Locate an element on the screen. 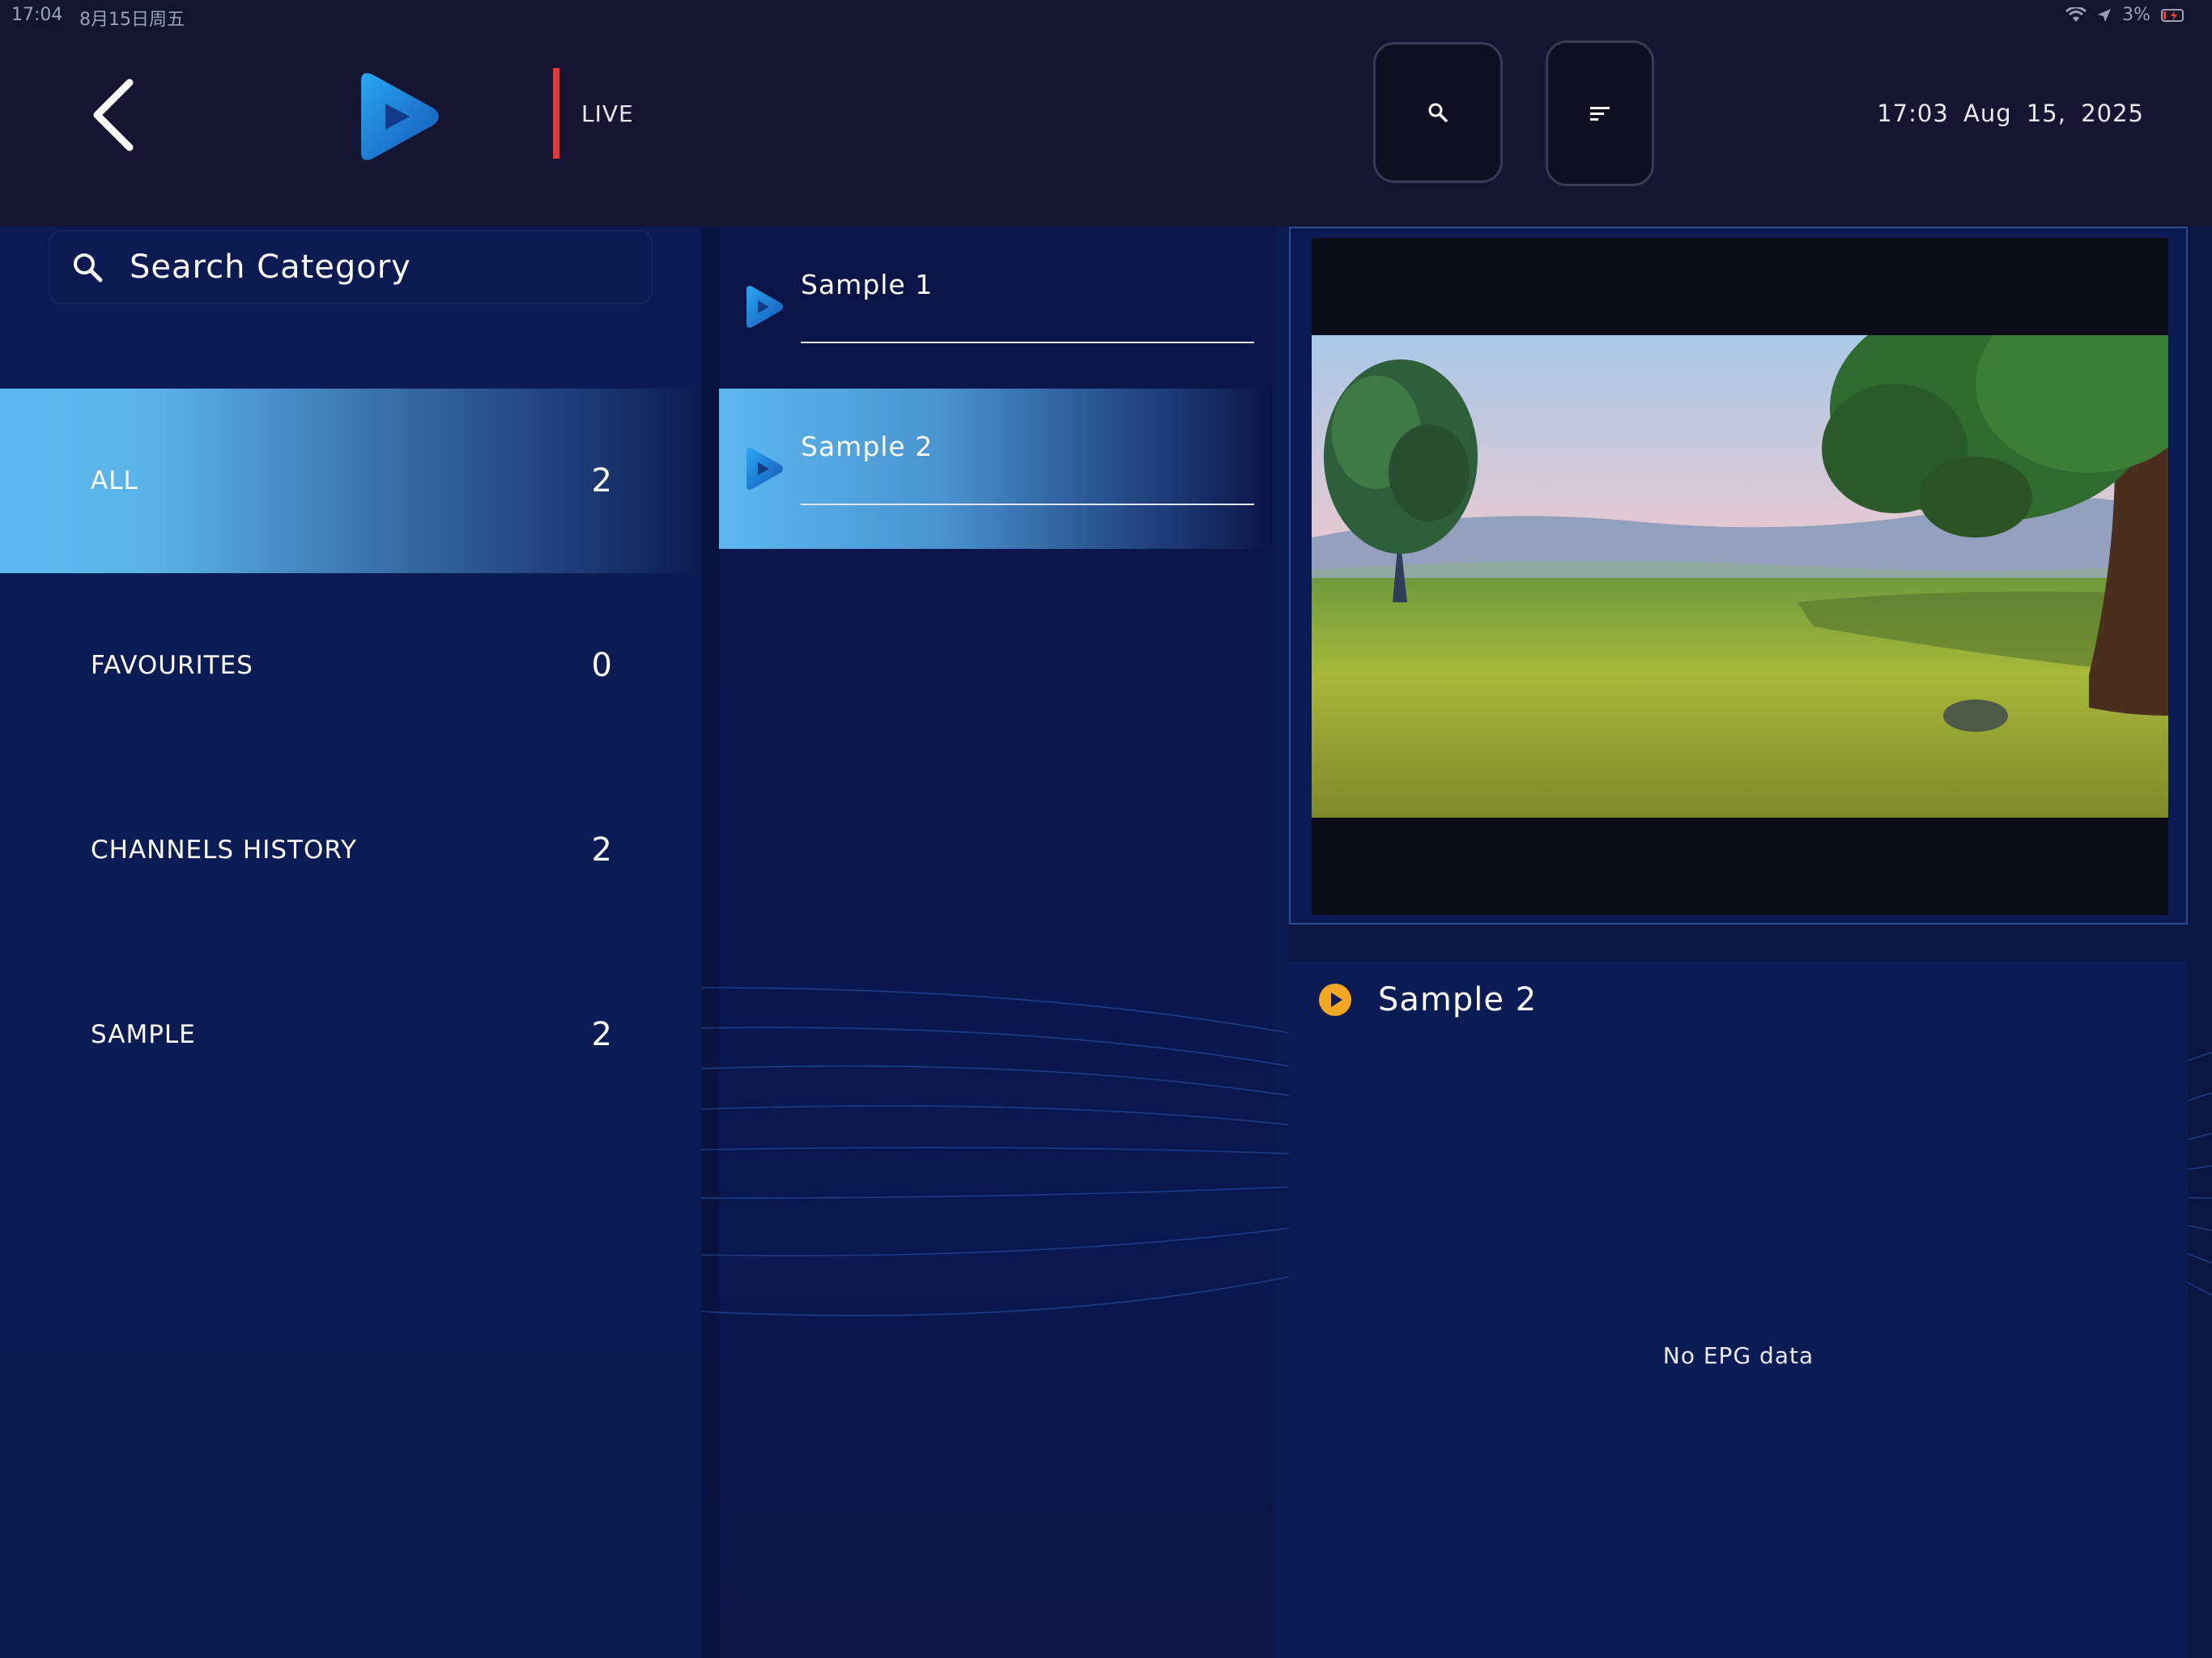 This screenshot has width=2212, height=1658. header-search-button is located at coordinates (1438, 112).